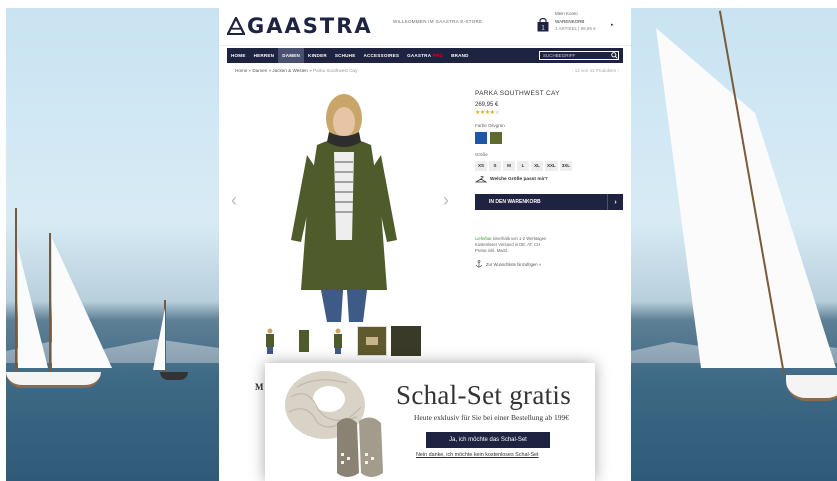  I want to click on thumbnail-strip, so click(340, 341).